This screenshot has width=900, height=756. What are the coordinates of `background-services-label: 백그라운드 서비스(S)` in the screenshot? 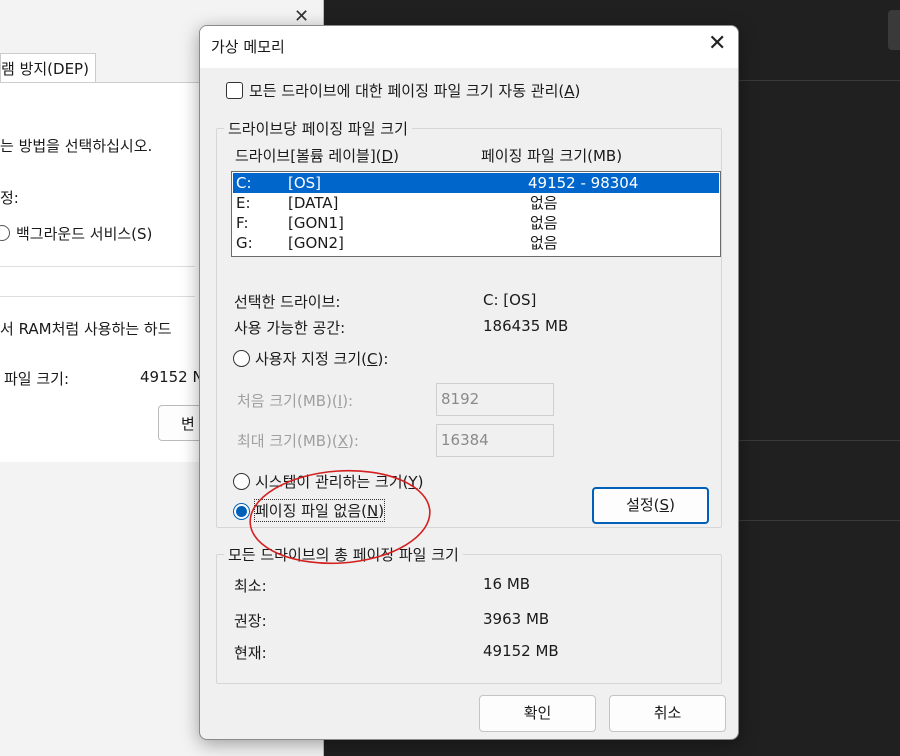 It's located at (84, 234).